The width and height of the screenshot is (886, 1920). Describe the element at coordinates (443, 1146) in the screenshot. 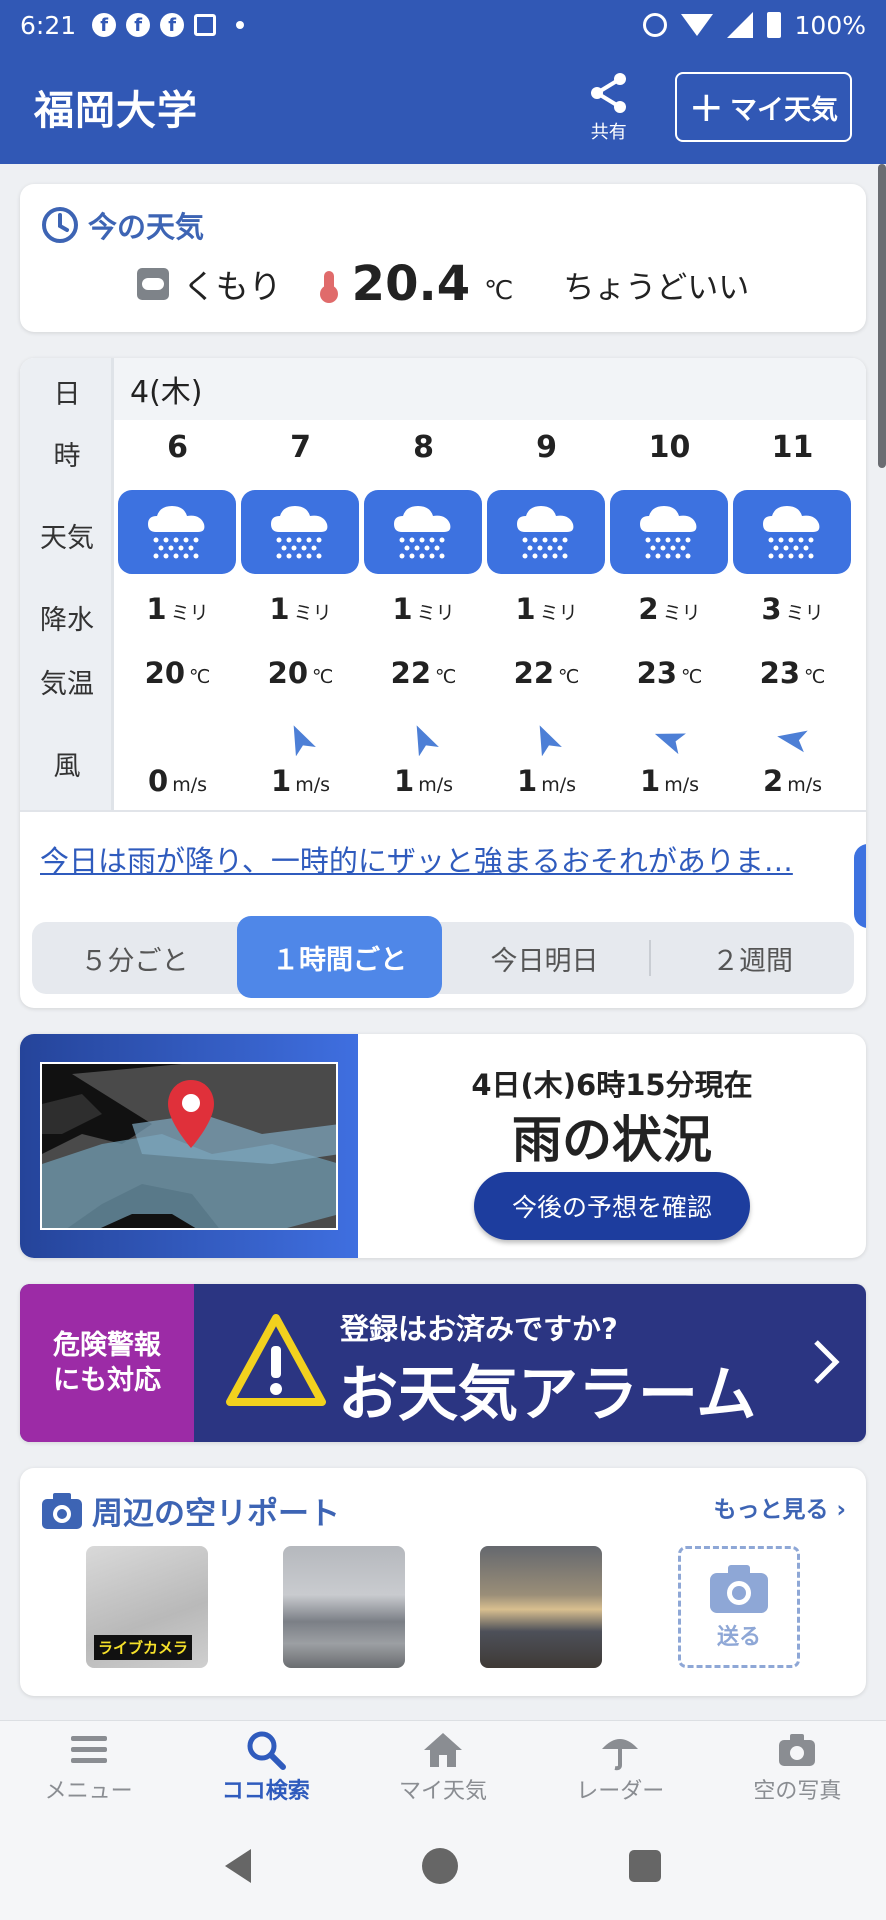

I see `rain-radar-card: 4日(木)6時15分現在 雨の状況 今後の予想を確認` at that location.